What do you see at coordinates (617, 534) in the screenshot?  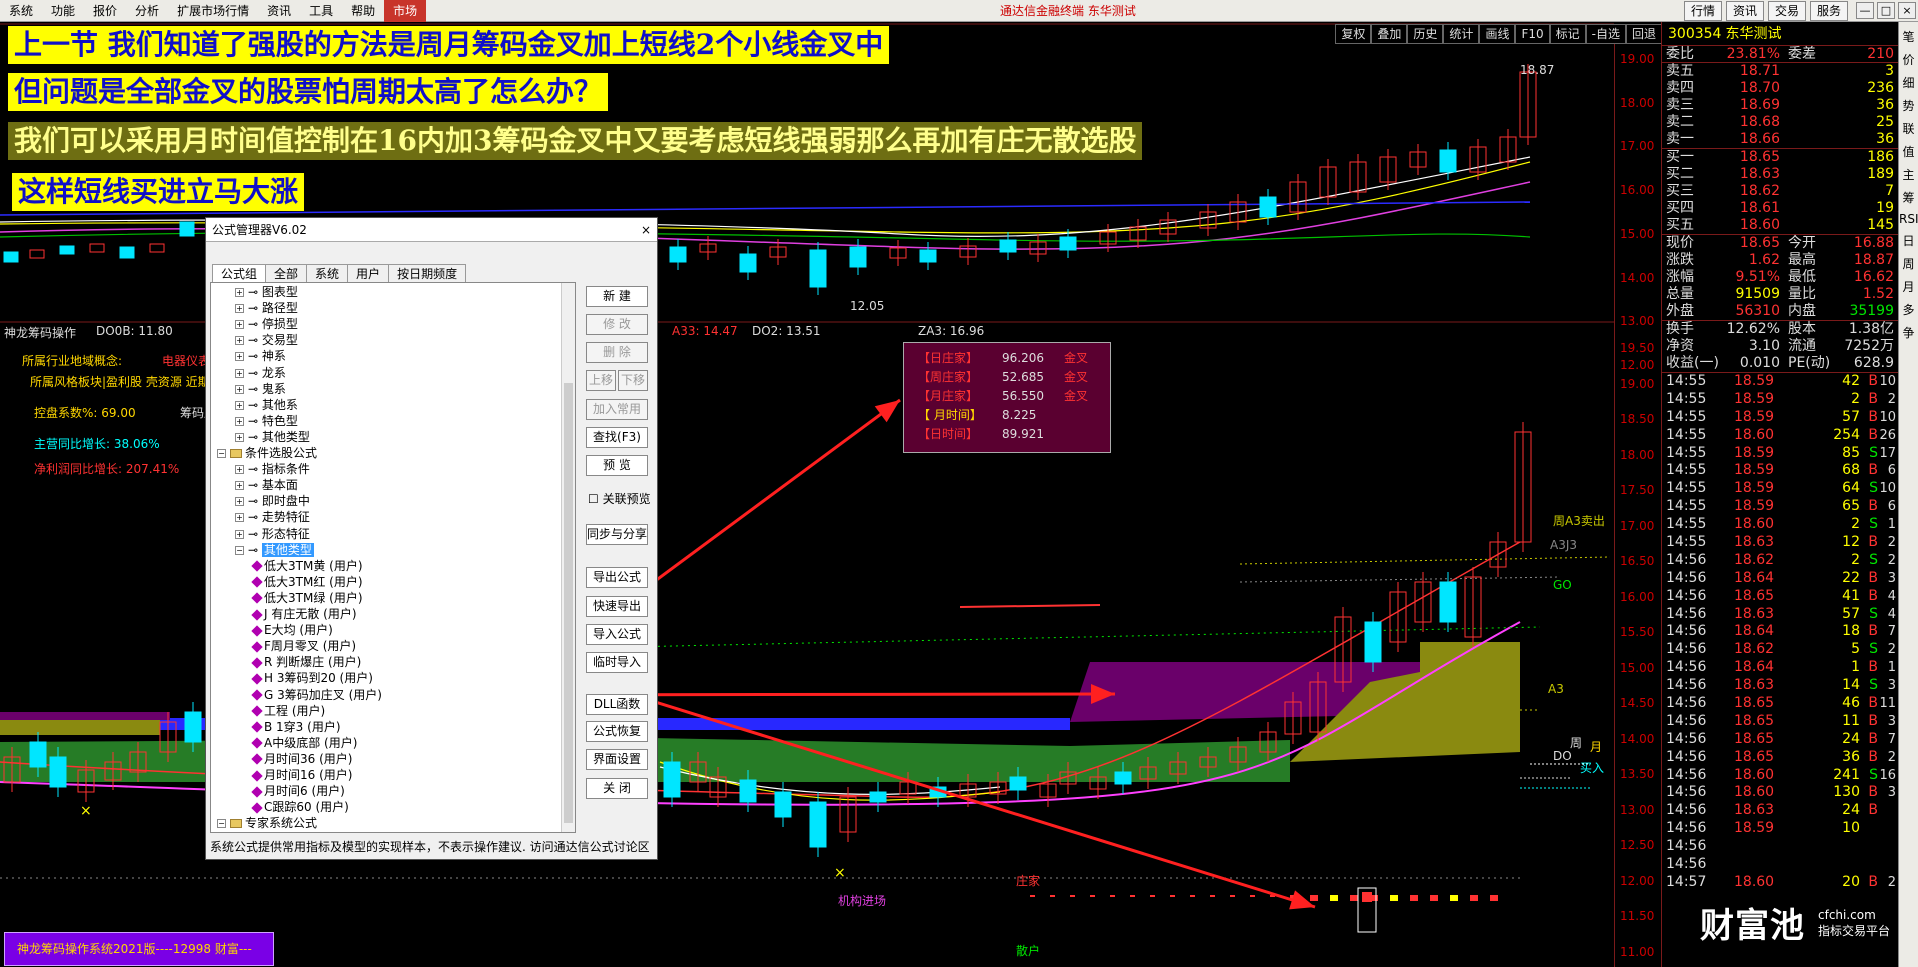 I see `dialog-button-7: 同步与分享` at bounding box center [617, 534].